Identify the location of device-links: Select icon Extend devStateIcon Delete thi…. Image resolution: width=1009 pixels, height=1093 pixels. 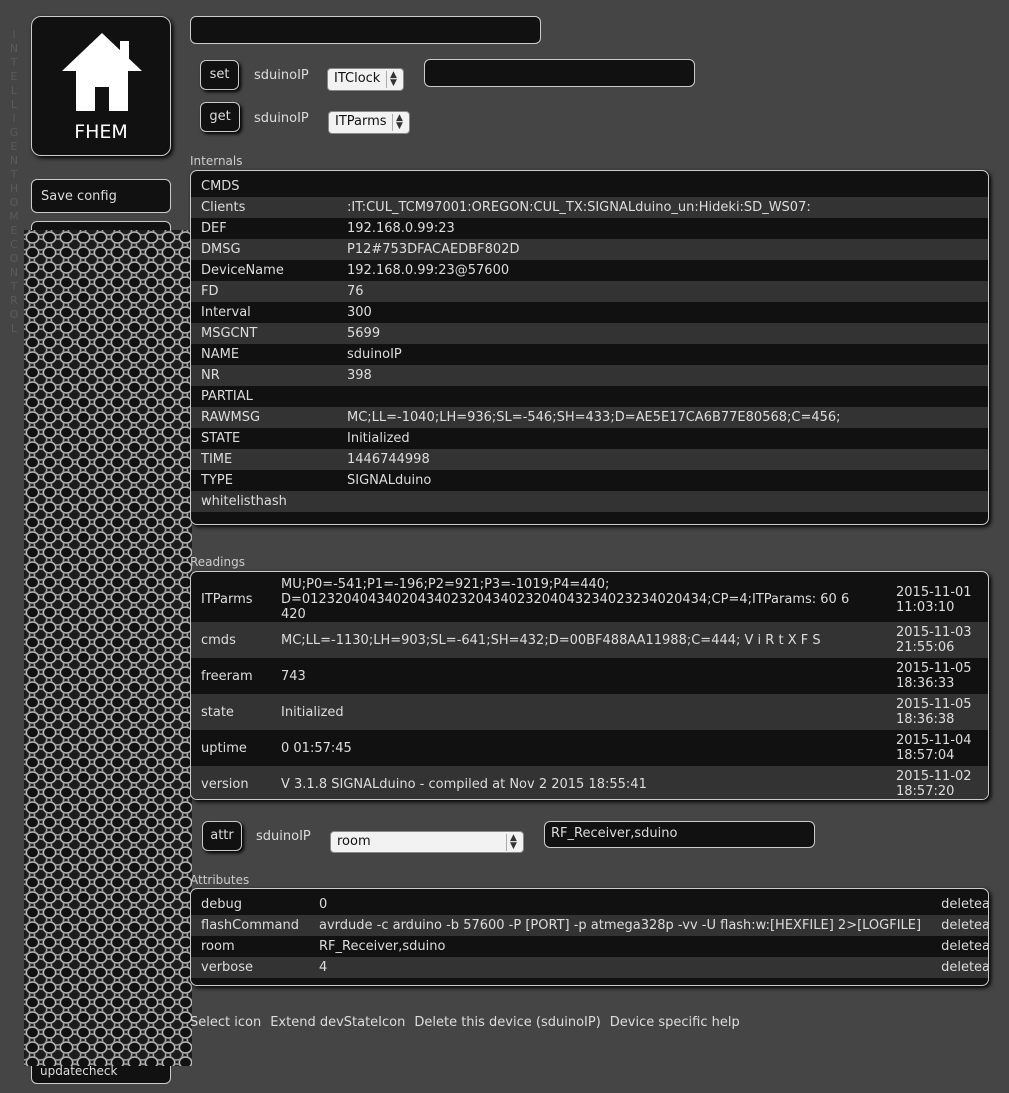
(469, 1022).